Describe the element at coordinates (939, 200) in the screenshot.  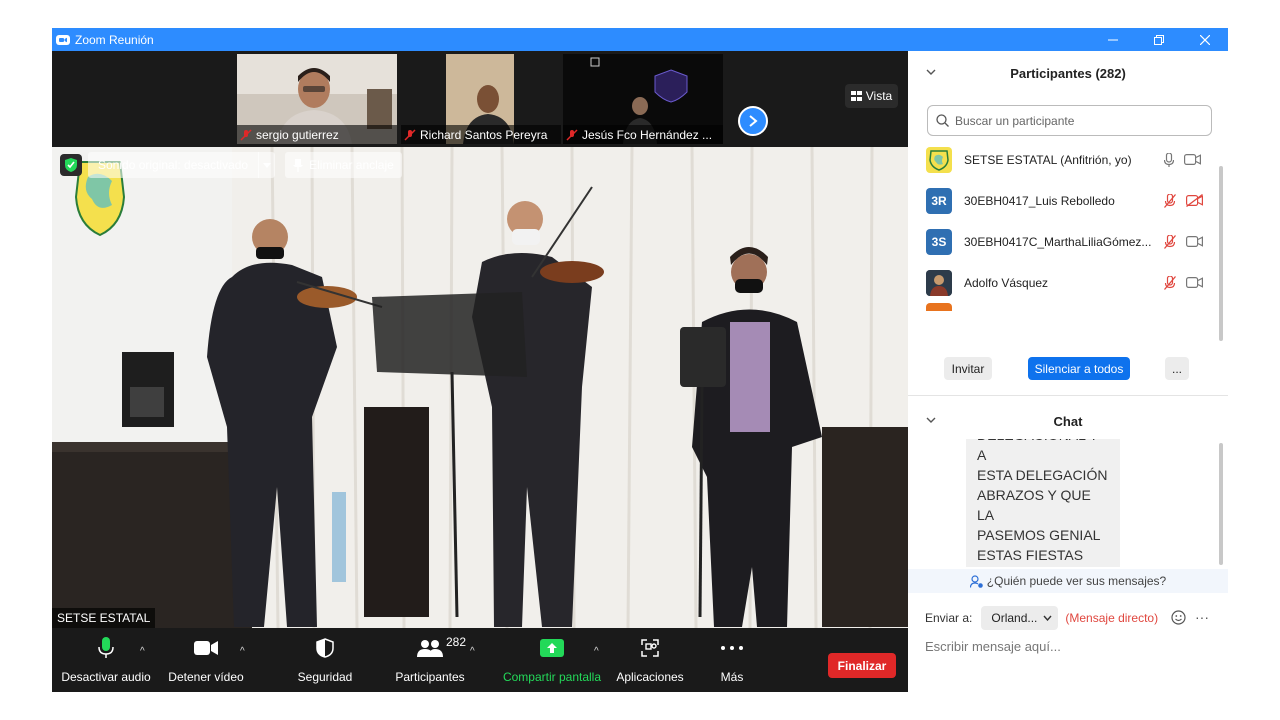
I see `avatar: 3R` at that location.